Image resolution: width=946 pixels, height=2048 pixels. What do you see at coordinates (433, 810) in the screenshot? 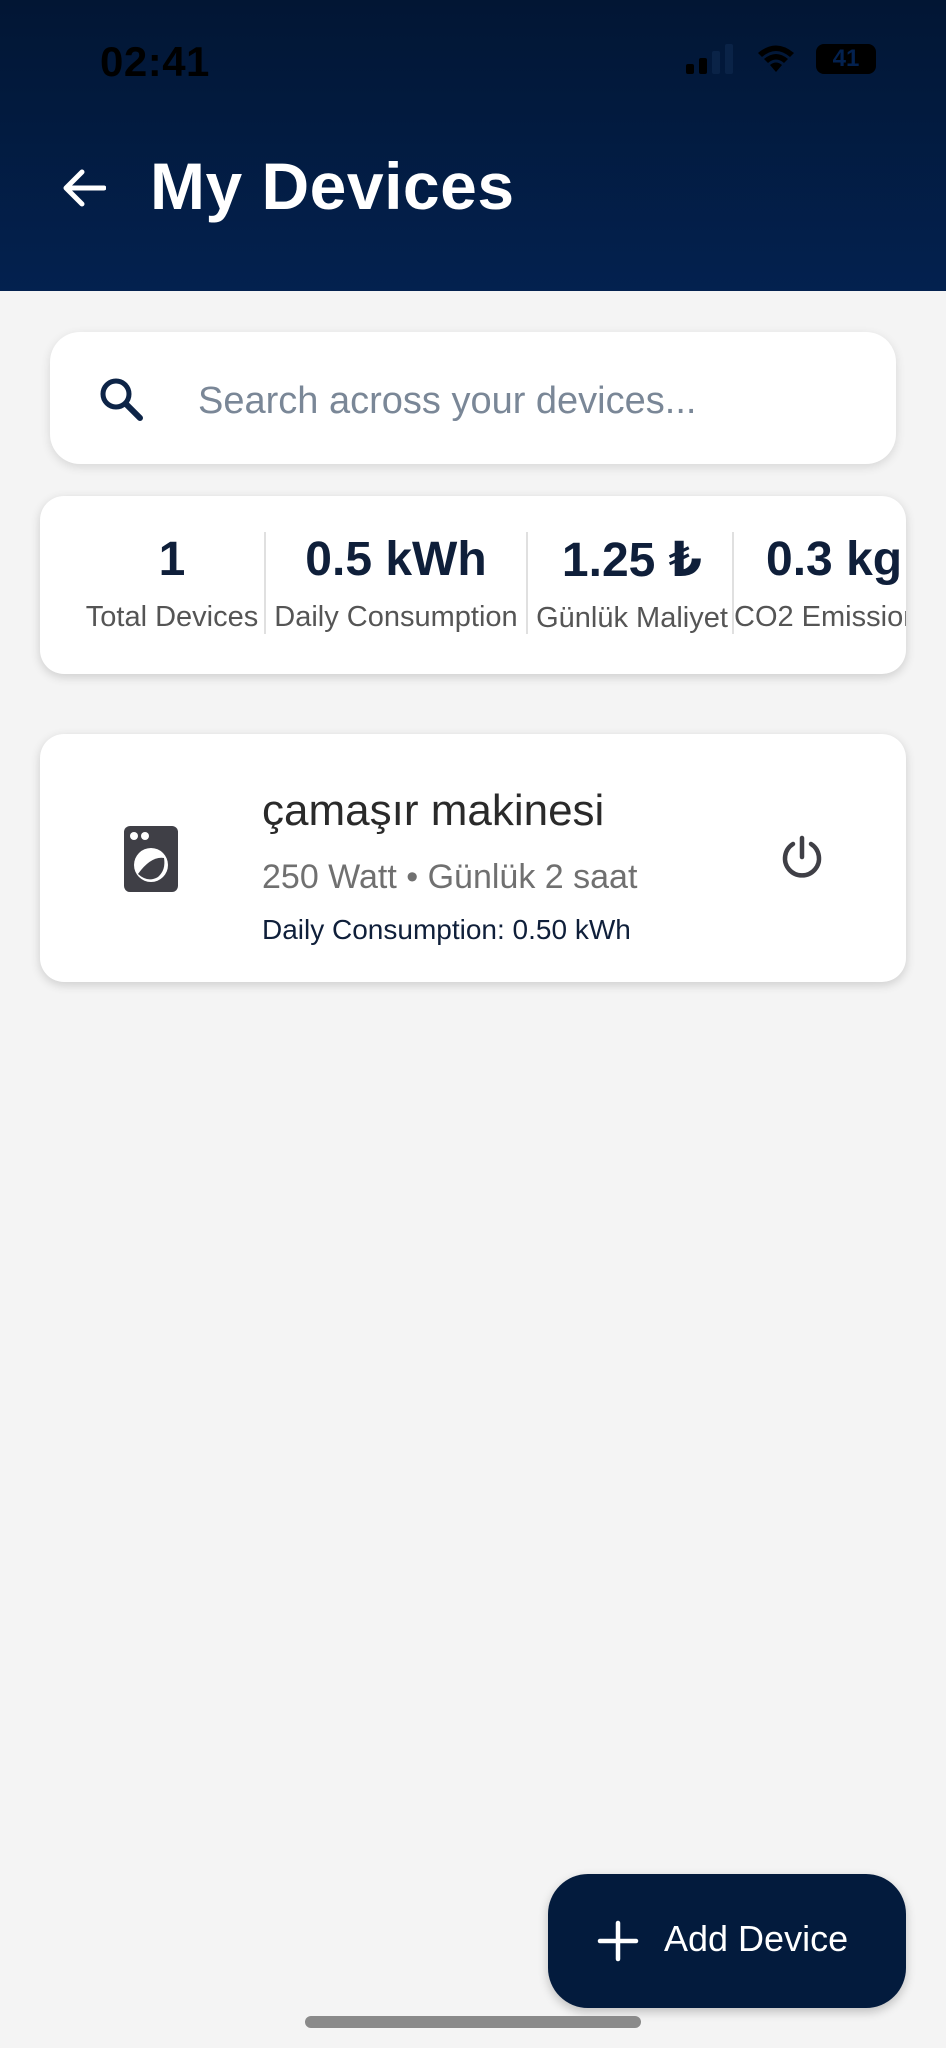
I see `device-name: çamaşır makinesi` at bounding box center [433, 810].